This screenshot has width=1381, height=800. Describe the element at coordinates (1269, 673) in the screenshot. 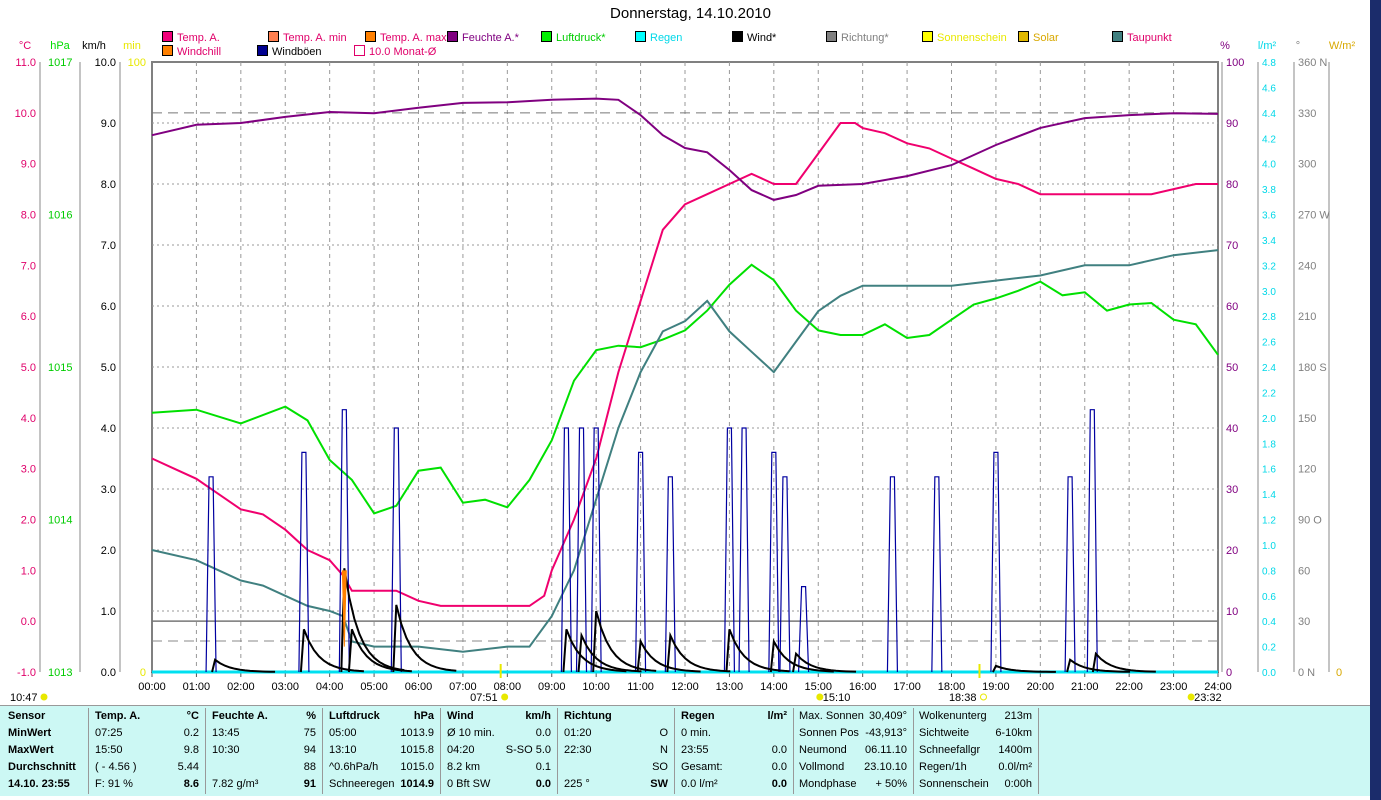

I see `rain-tick-label: 0.0` at that location.